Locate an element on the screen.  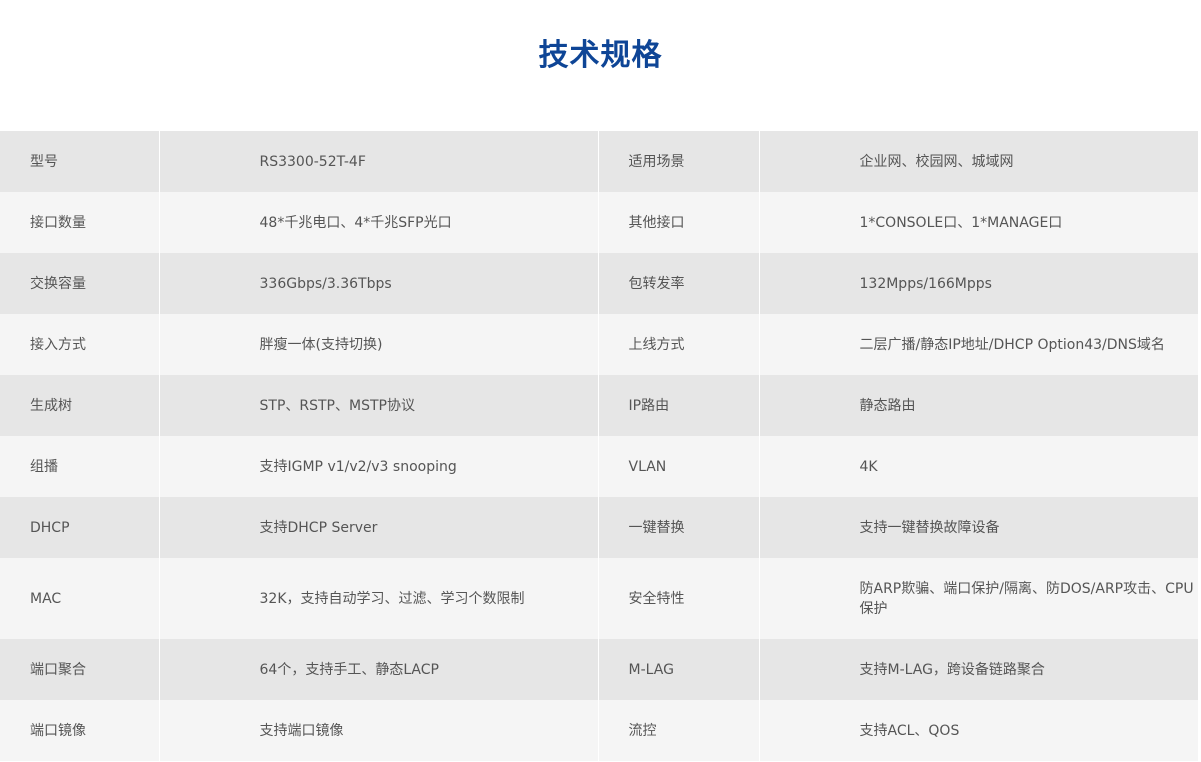
spec-value: 企业网、校园网、城域网 is located at coordinates (978, 161).